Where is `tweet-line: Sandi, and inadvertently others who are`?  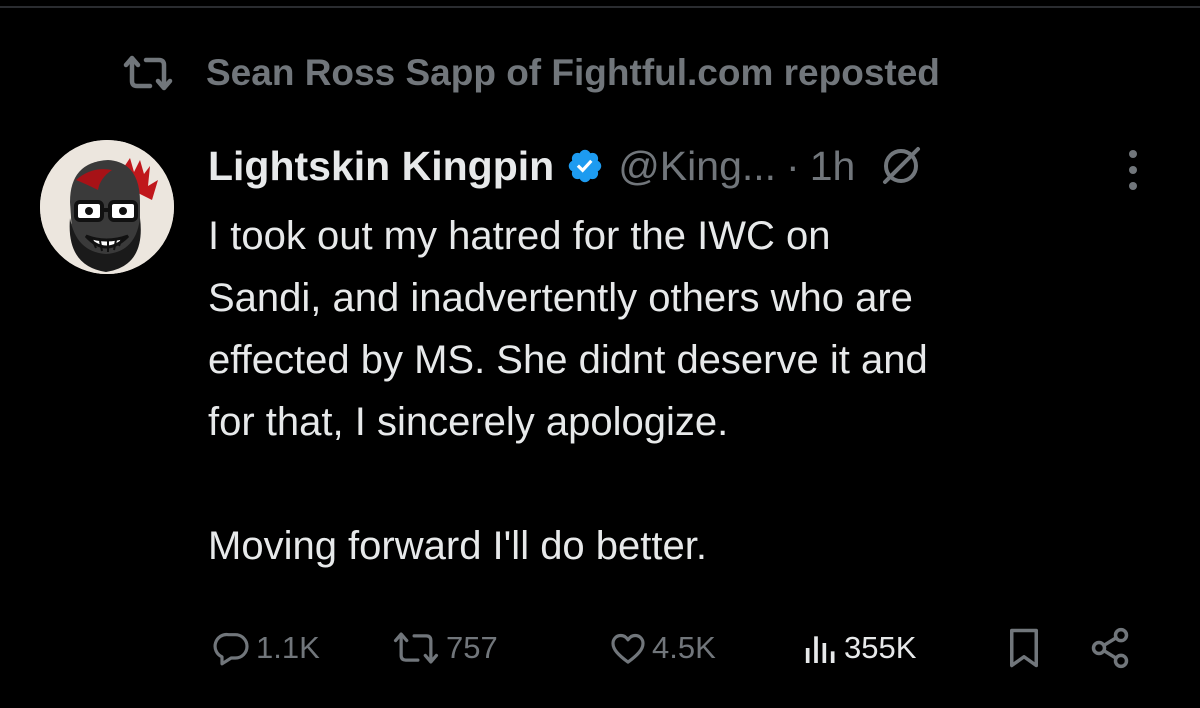 tweet-line: Sandi, and inadvertently others who are is located at coordinates (560, 298).